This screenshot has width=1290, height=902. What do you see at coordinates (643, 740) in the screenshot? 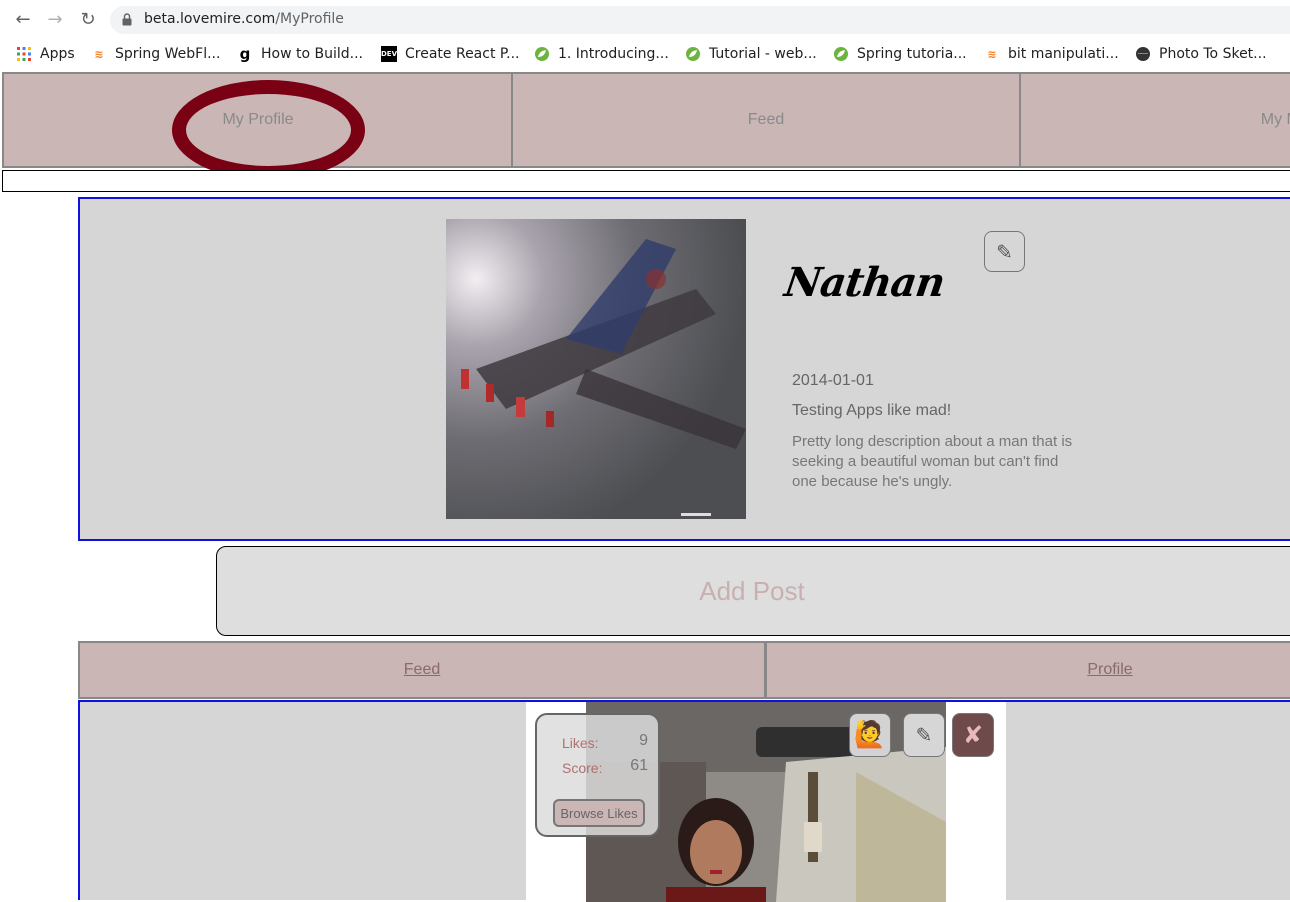
I see `likes-count: 9` at bounding box center [643, 740].